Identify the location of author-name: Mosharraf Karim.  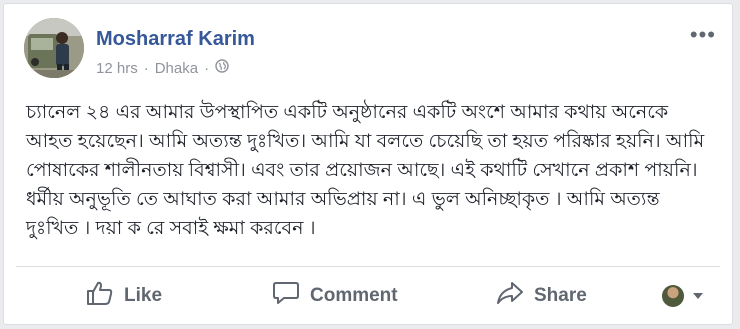
(175, 39).